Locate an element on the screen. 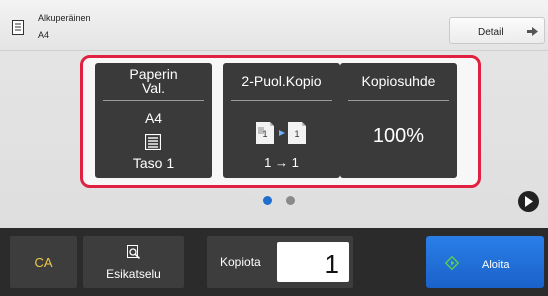 Image resolution: width=548 pixels, height=296 pixels. duplex-copy-tile: 2-Puol.Kopio 1 1 1 → 1 is located at coordinates (281, 120).